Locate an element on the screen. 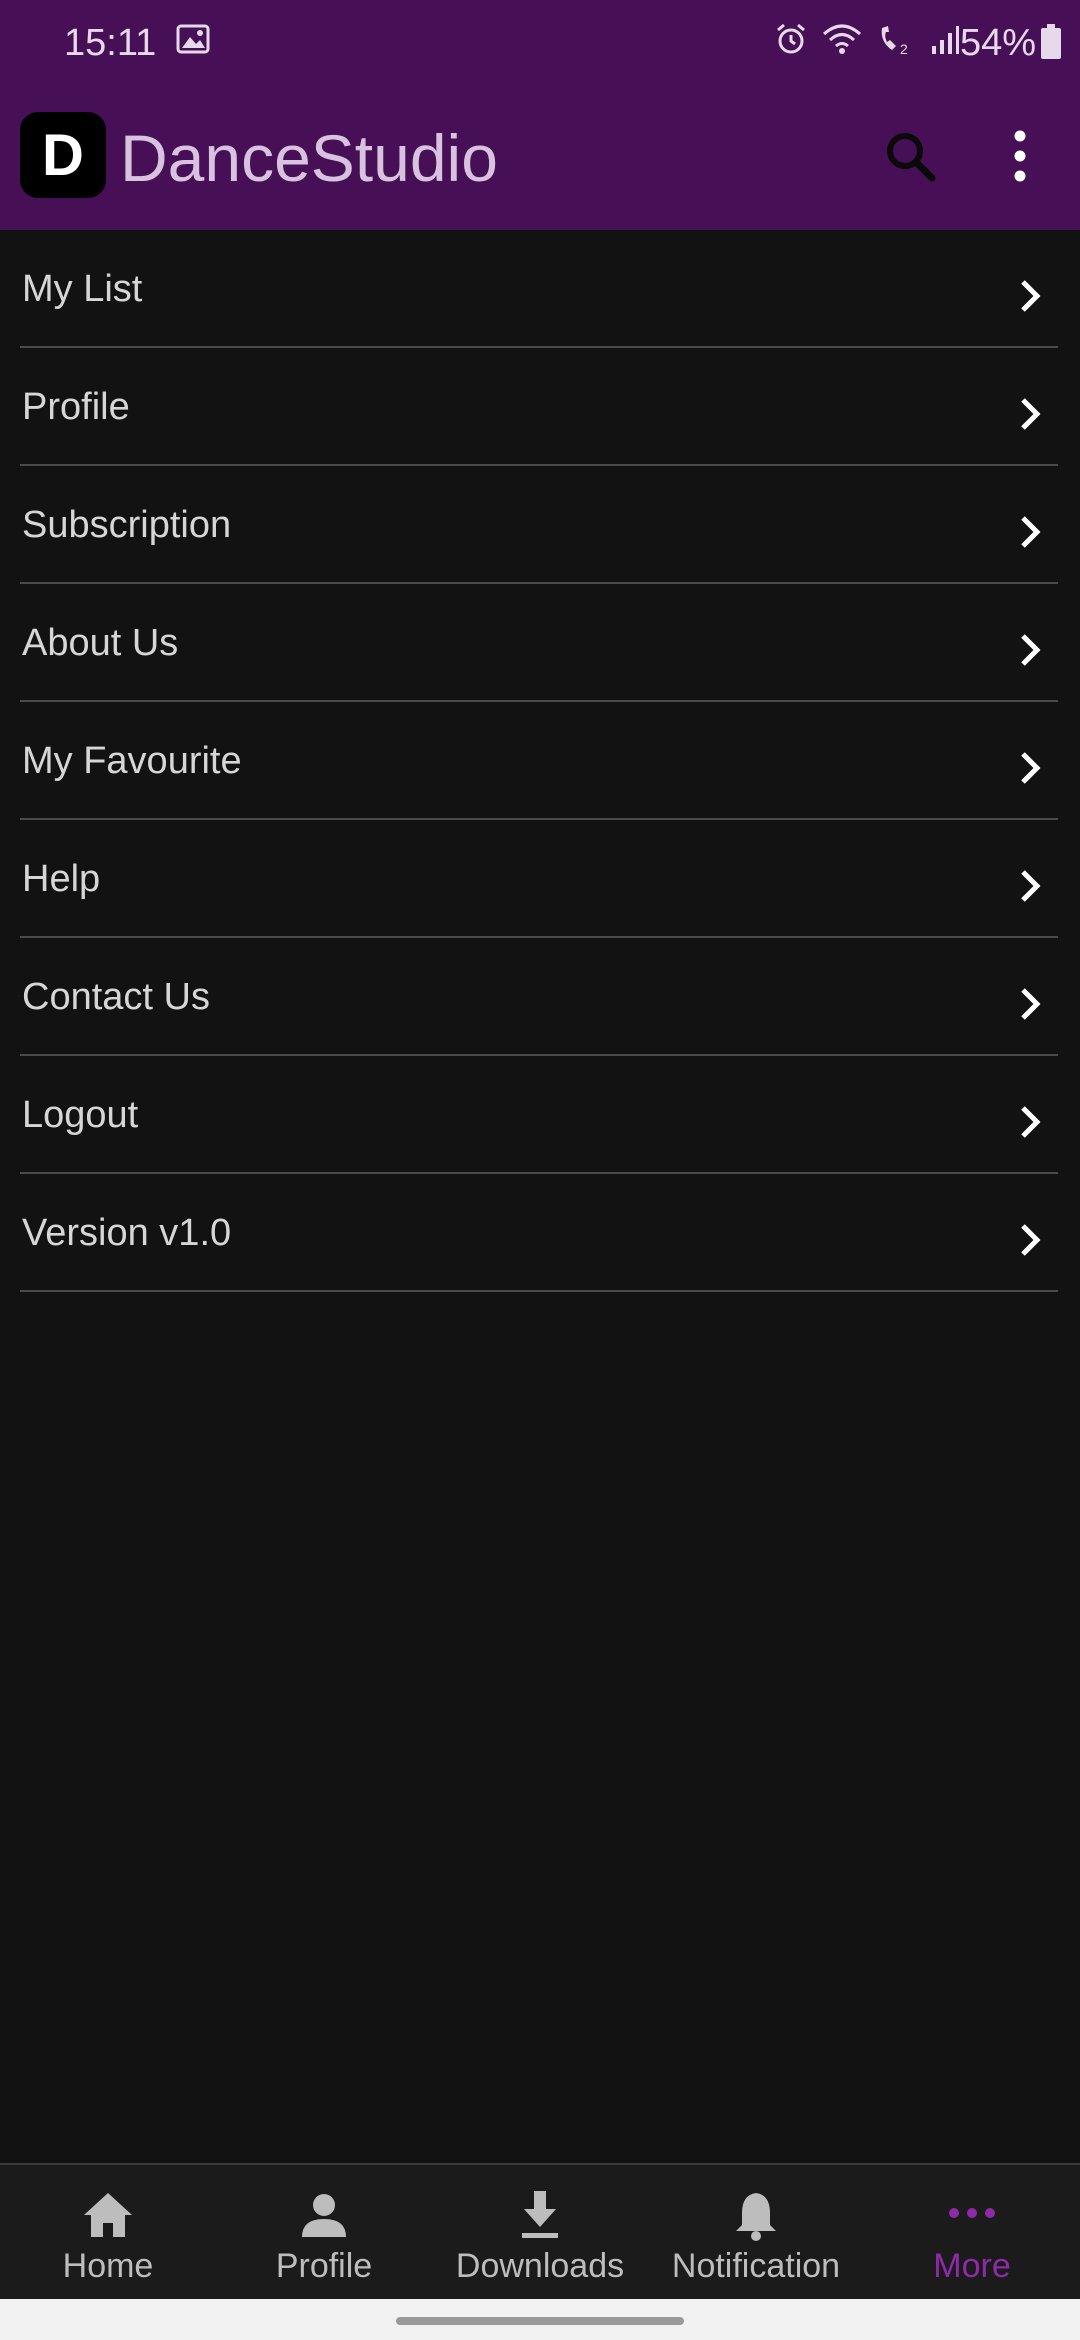  menu-item-label: About Us is located at coordinates (100, 643).